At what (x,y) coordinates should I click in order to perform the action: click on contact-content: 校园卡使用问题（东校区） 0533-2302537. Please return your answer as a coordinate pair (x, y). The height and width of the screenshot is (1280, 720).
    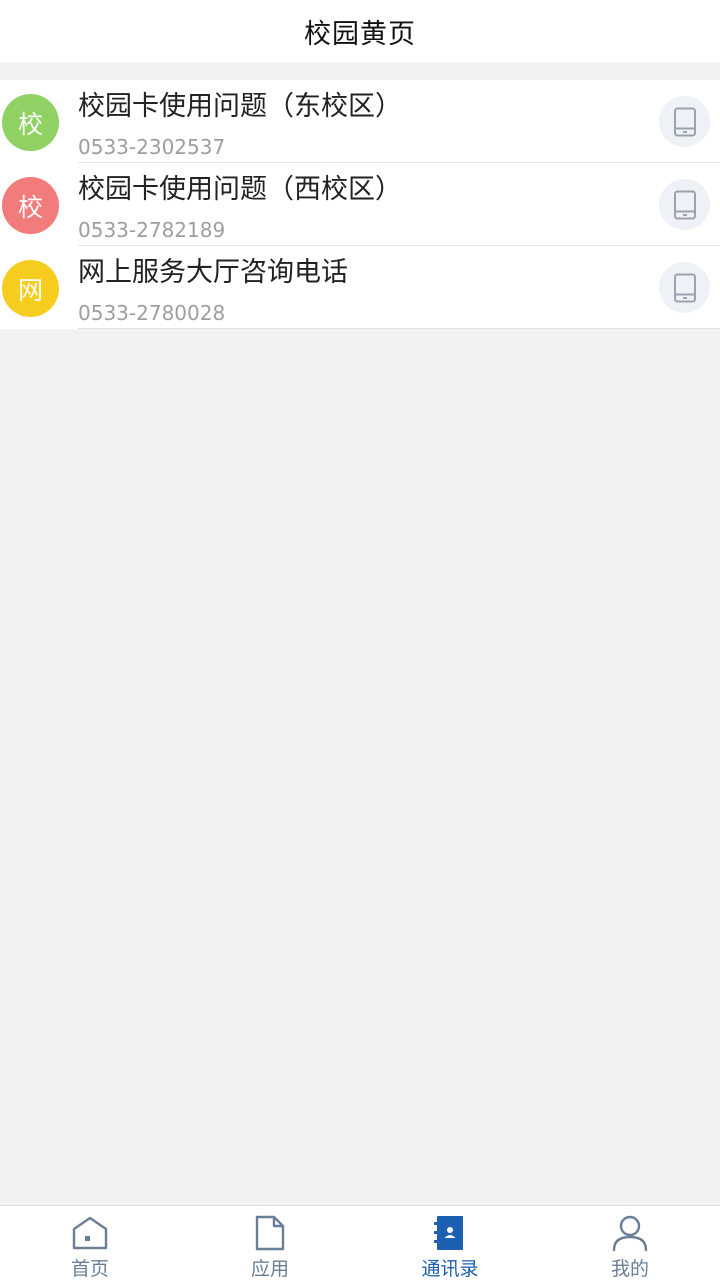
    Looking at the image, I should click on (399, 121).